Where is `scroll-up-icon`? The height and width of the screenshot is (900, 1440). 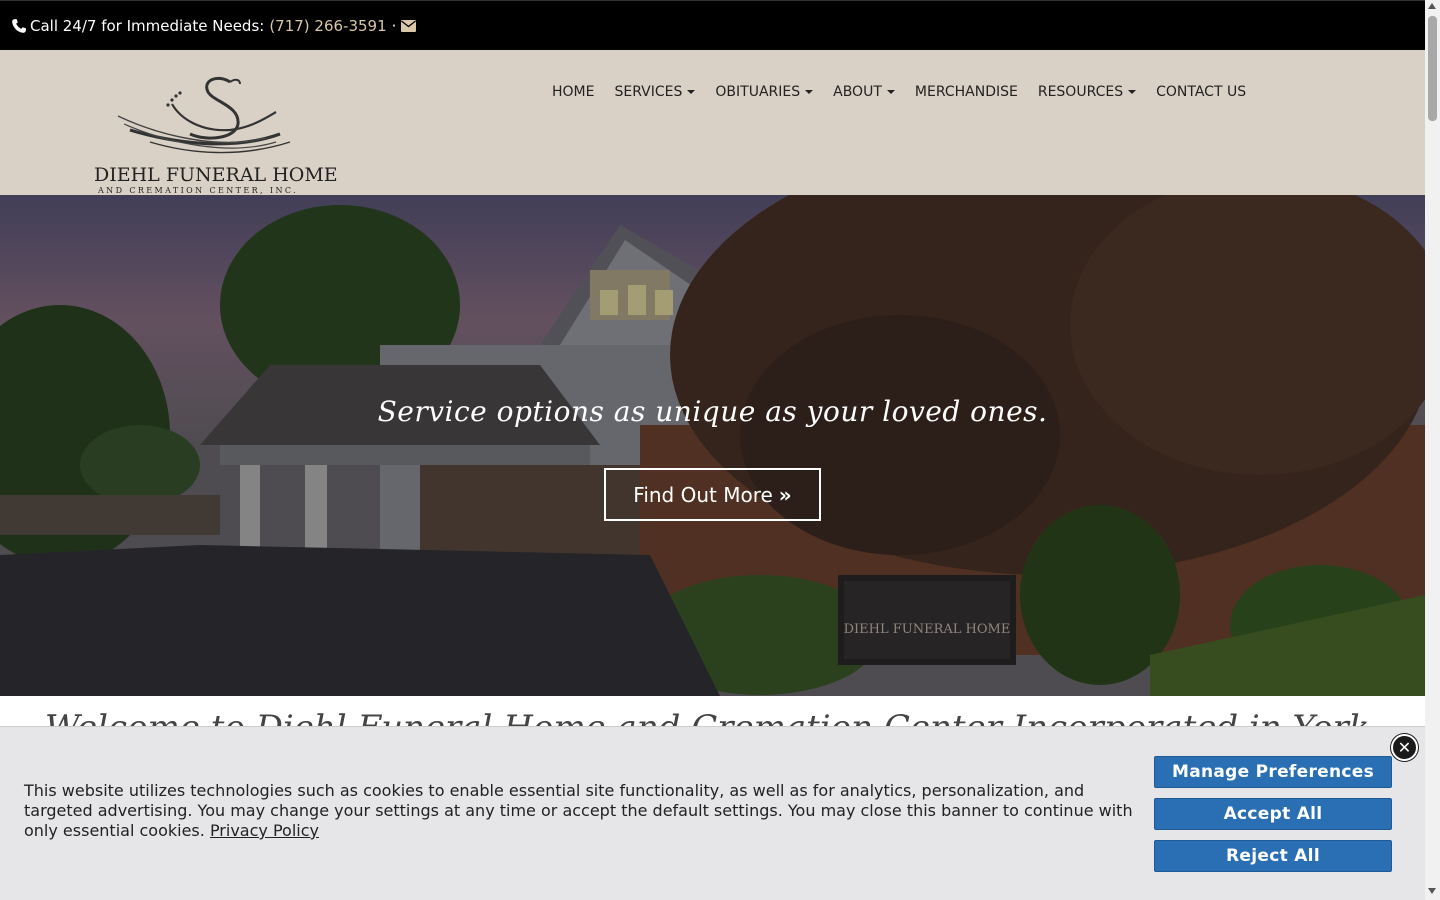 scroll-up-icon is located at coordinates (1432, 6).